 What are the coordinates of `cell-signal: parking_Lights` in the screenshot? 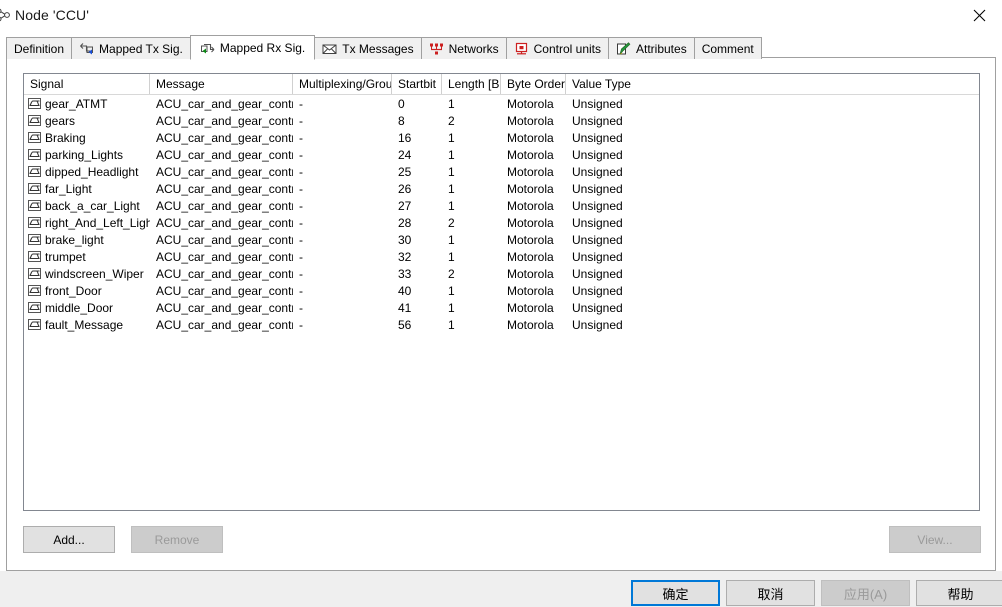 It's located at (87, 155).